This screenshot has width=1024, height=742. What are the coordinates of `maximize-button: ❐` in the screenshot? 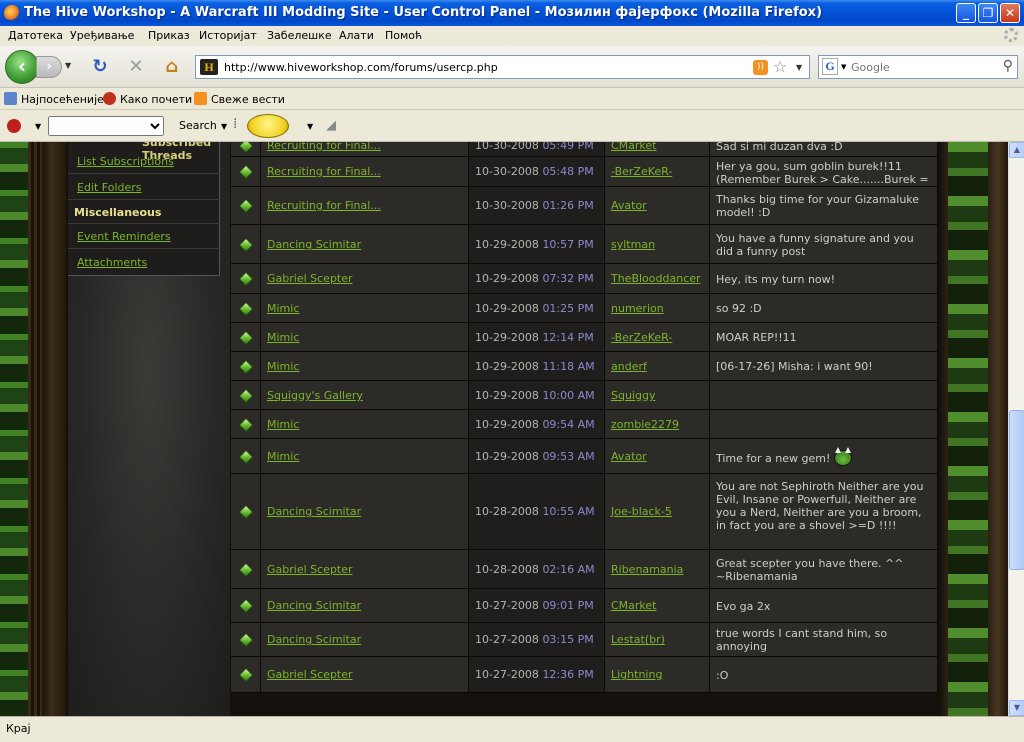 It's located at (988, 13).